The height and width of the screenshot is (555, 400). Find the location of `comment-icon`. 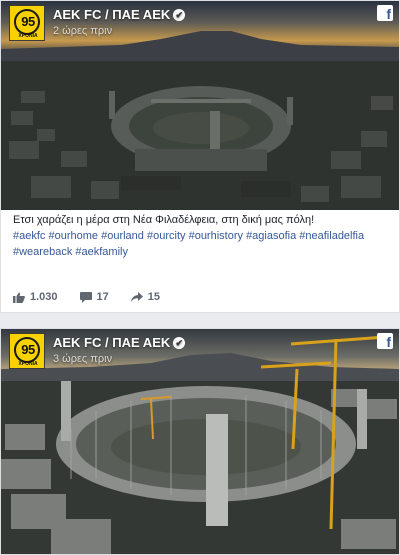

comment-icon is located at coordinates (85, 297).